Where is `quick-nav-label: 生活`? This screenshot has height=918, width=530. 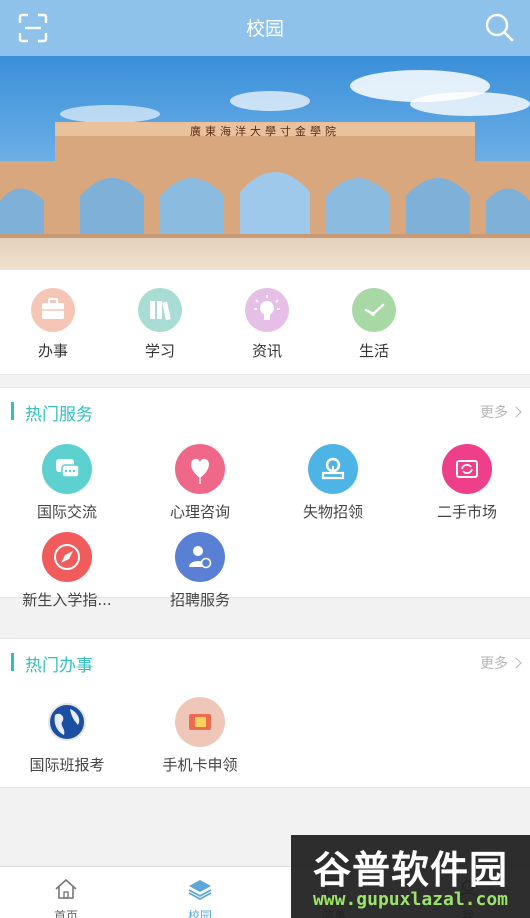 quick-nav-label: 生活 is located at coordinates (373, 351).